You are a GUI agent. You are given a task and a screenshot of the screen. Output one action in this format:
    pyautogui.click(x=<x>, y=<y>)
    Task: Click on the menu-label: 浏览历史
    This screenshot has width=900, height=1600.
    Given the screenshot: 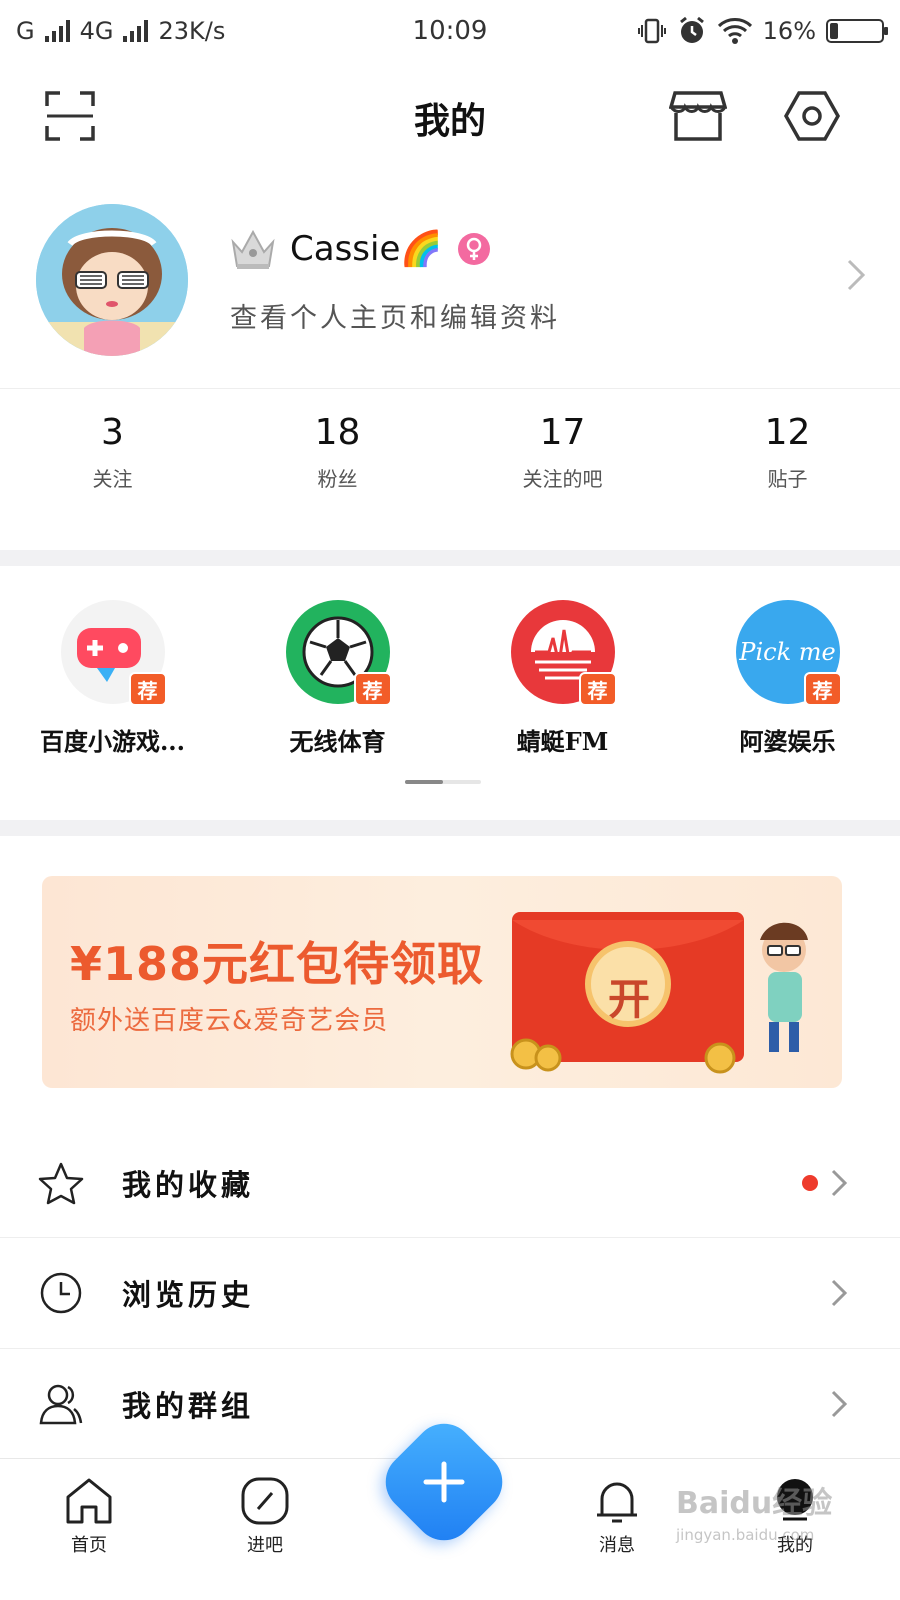 What is the action you would take?
    pyautogui.click(x=188, y=1295)
    